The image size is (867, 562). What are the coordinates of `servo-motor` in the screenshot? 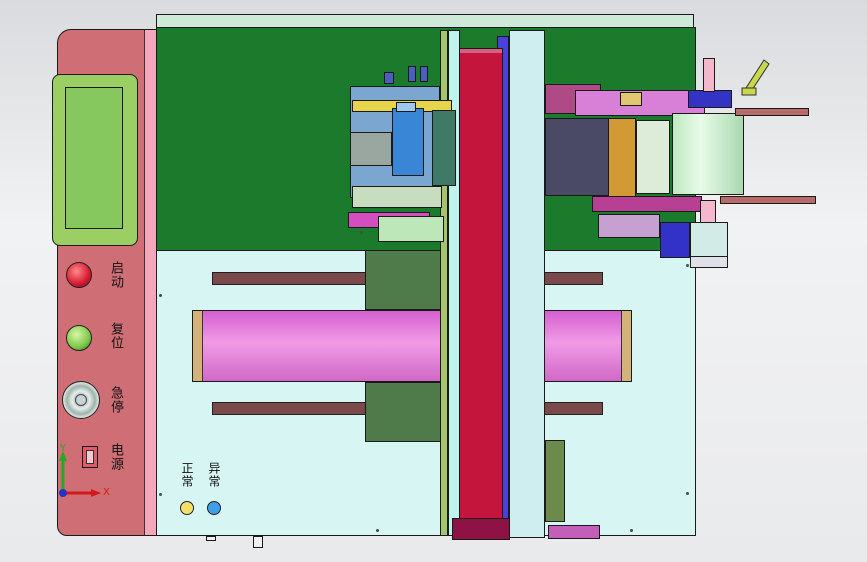 It's located at (408, 142).